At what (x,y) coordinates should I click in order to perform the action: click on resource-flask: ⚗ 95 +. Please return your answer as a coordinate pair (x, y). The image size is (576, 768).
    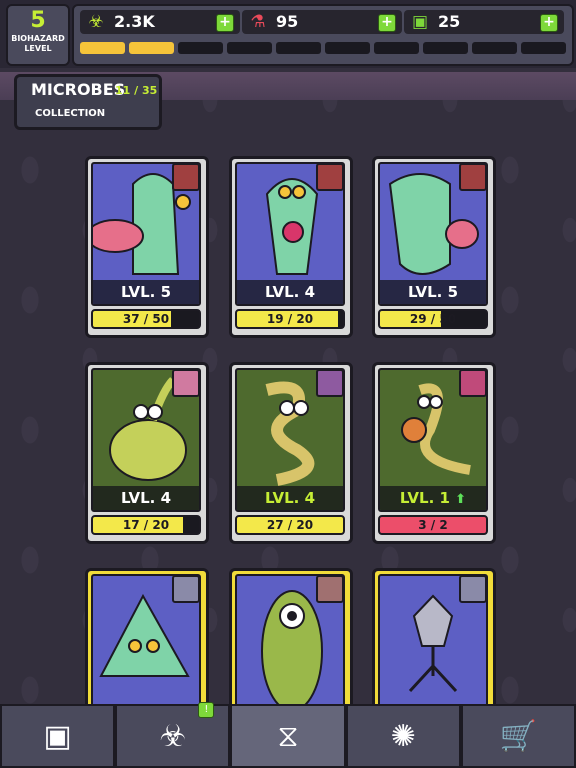
    Looking at the image, I should click on (322, 22).